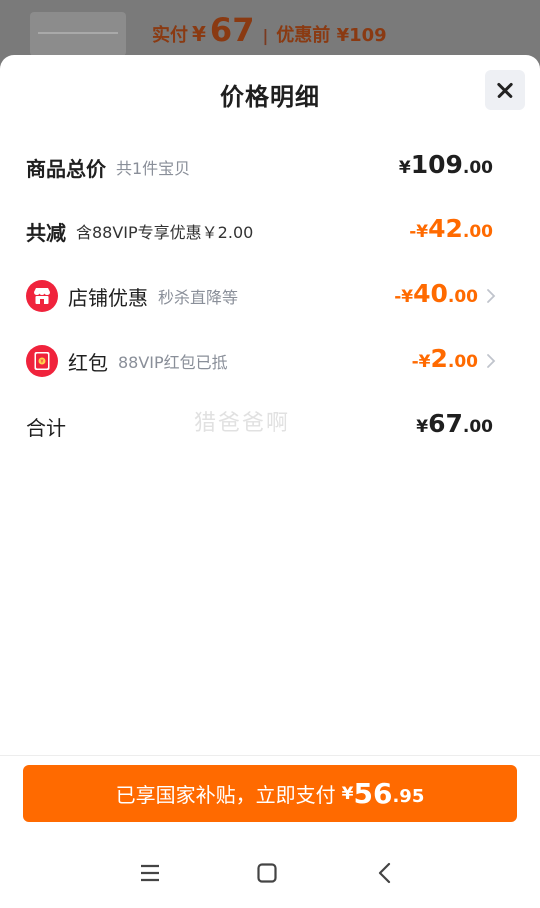 The width and height of the screenshot is (540, 908). Describe the element at coordinates (331, 35) in the screenshot. I see `original-price: 优惠前 ¥109` at that location.